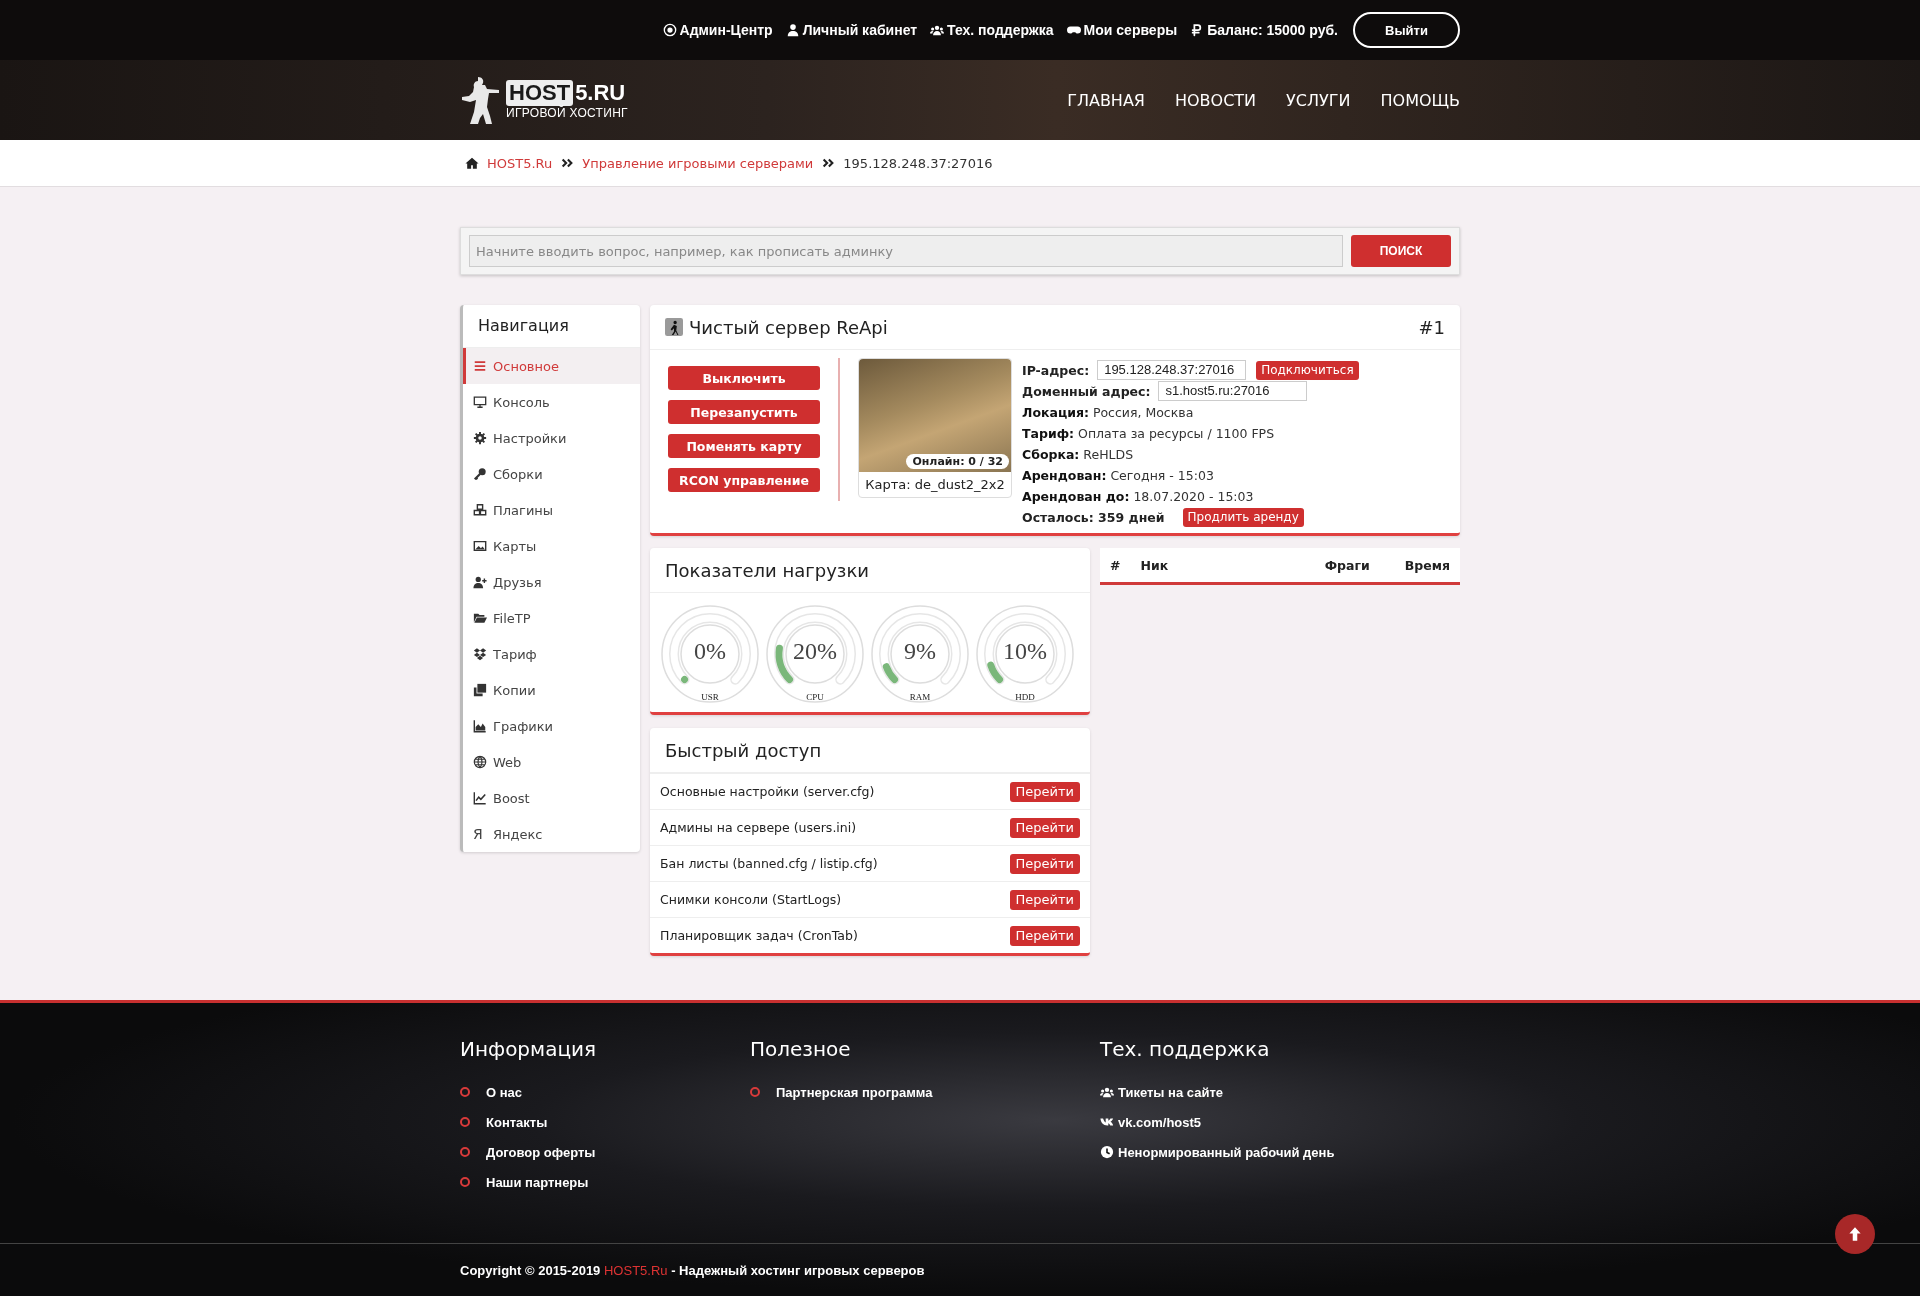 Image resolution: width=1920 pixels, height=1296 pixels. Describe the element at coordinates (551, 654) in the screenshot. I see `sidebar-item: Тариф` at that location.